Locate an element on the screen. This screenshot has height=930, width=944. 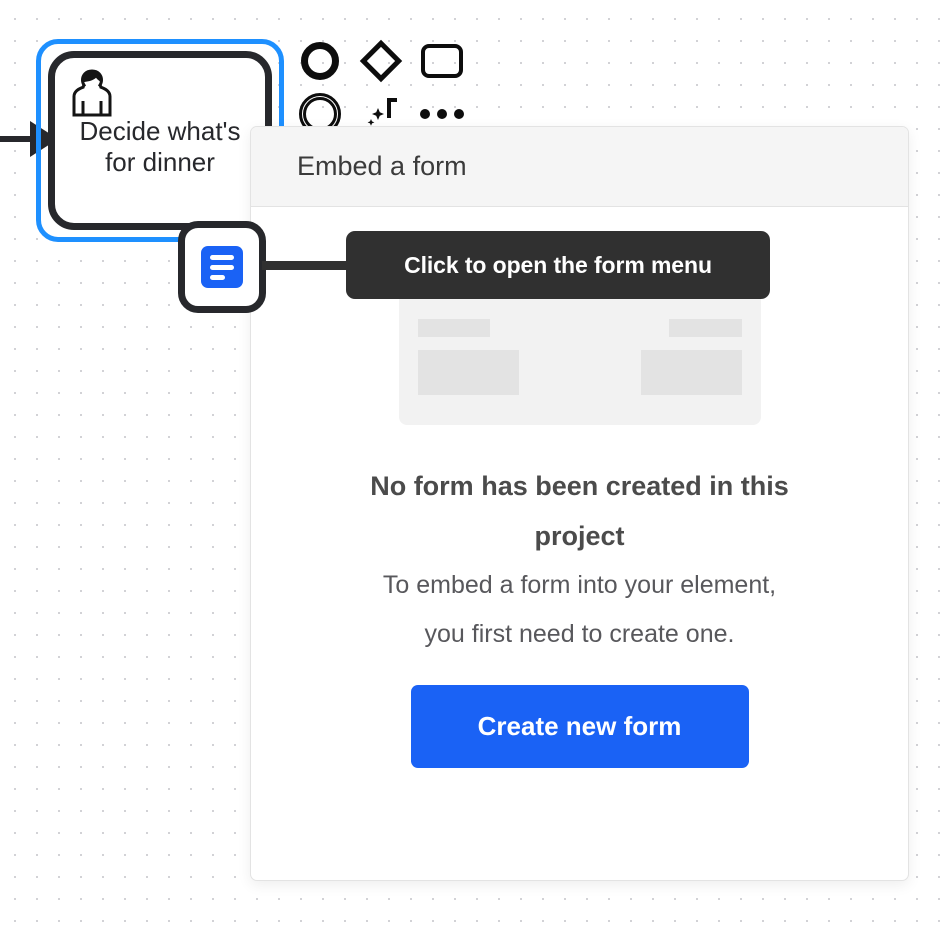
node-label: Decide what's for dinner is located at coordinates (160, 147).